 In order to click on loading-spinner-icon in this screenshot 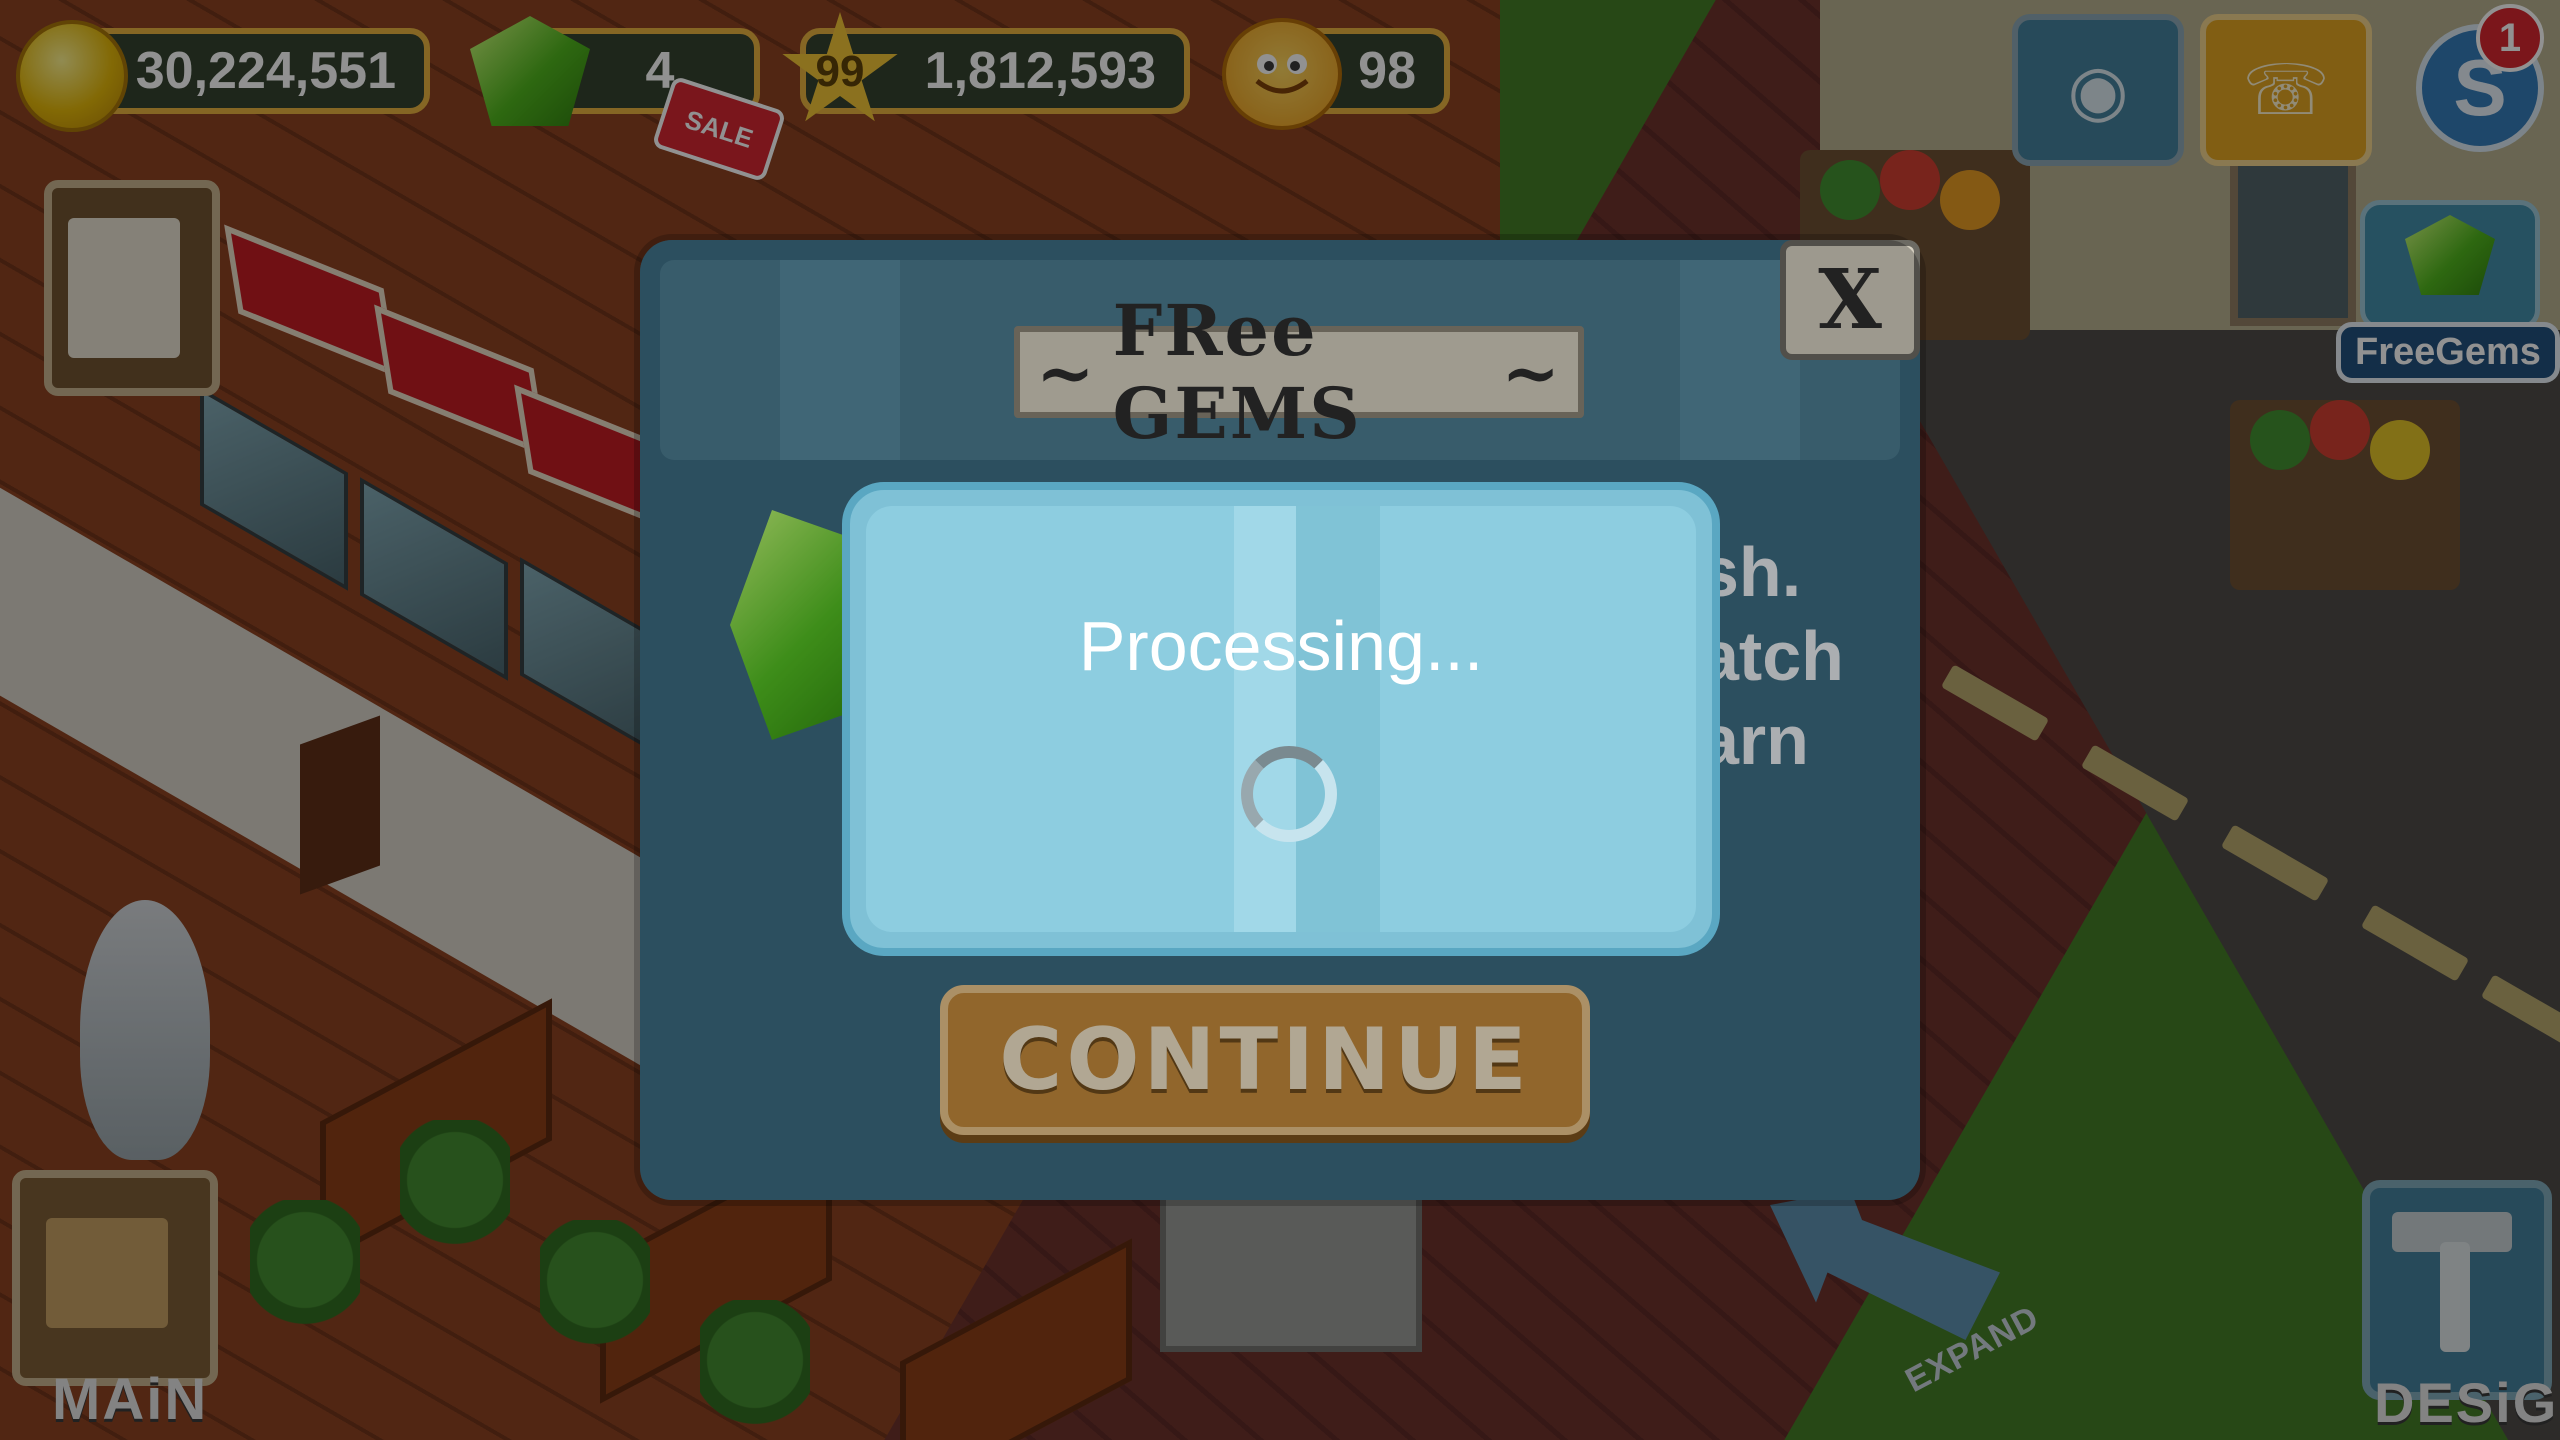, I will do `click(1289, 794)`.